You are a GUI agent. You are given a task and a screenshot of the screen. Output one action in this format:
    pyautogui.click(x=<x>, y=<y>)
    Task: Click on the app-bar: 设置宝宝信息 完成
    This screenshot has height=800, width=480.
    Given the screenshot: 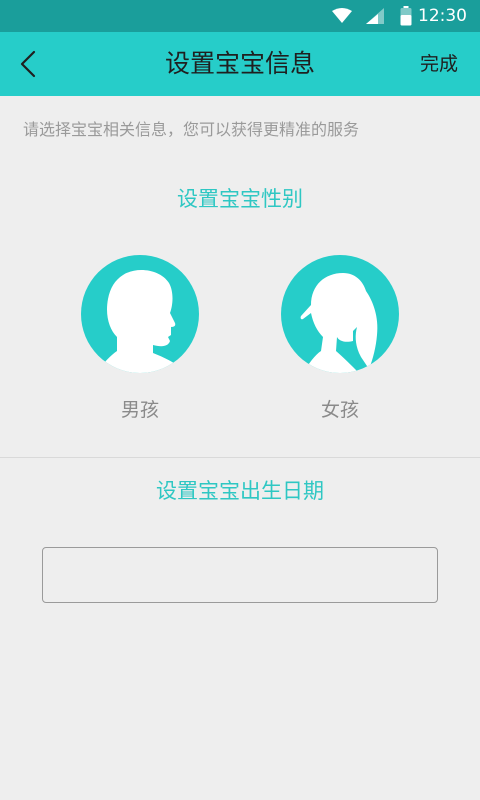 What is the action you would take?
    pyautogui.click(x=240, y=64)
    